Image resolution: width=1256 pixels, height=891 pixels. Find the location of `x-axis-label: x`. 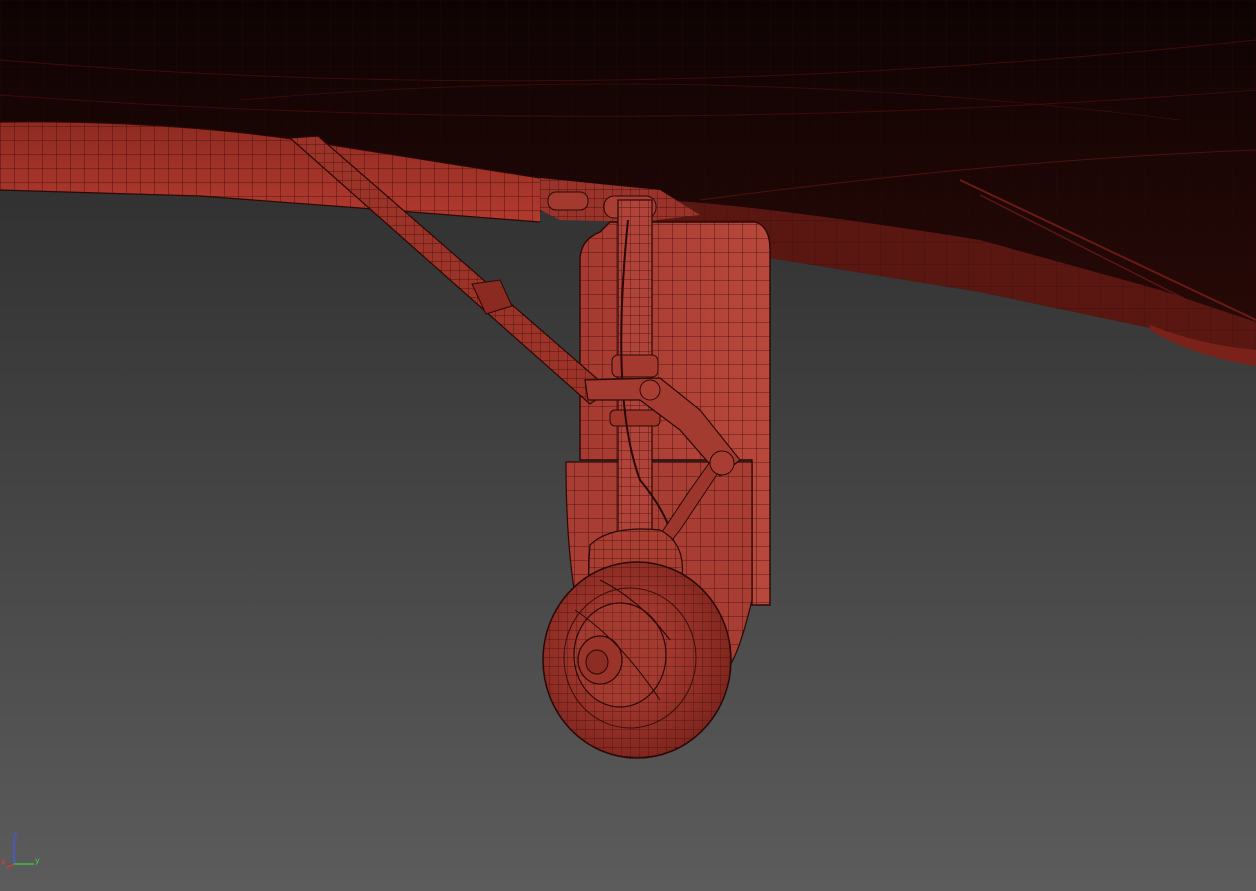

x-axis-label: x is located at coordinates (3, 861).